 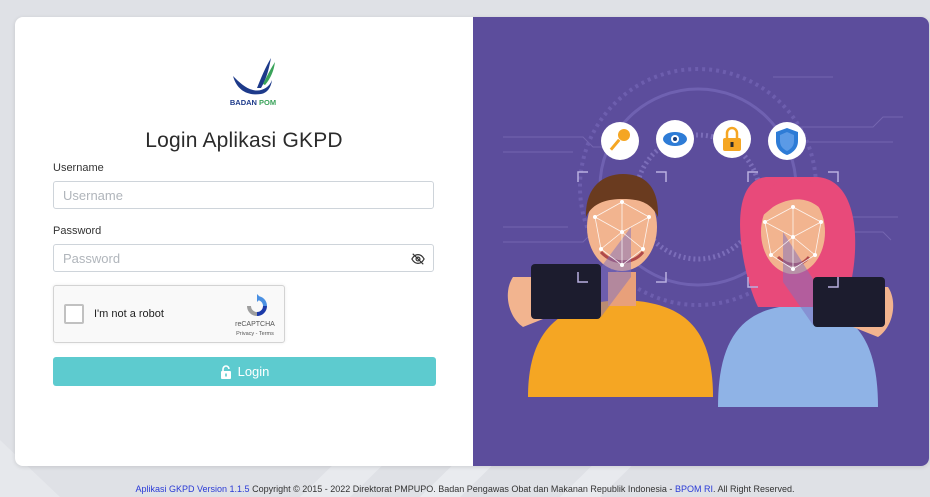 I want to click on page-title: Login Aplikasi GKPD, so click(x=244, y=140).